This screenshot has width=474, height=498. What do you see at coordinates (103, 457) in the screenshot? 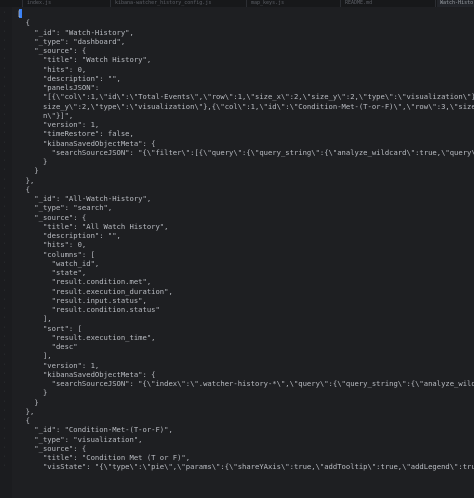
I see `code-line: "title": "Condition Met (T or F)",` at bounding box center [103, 457].